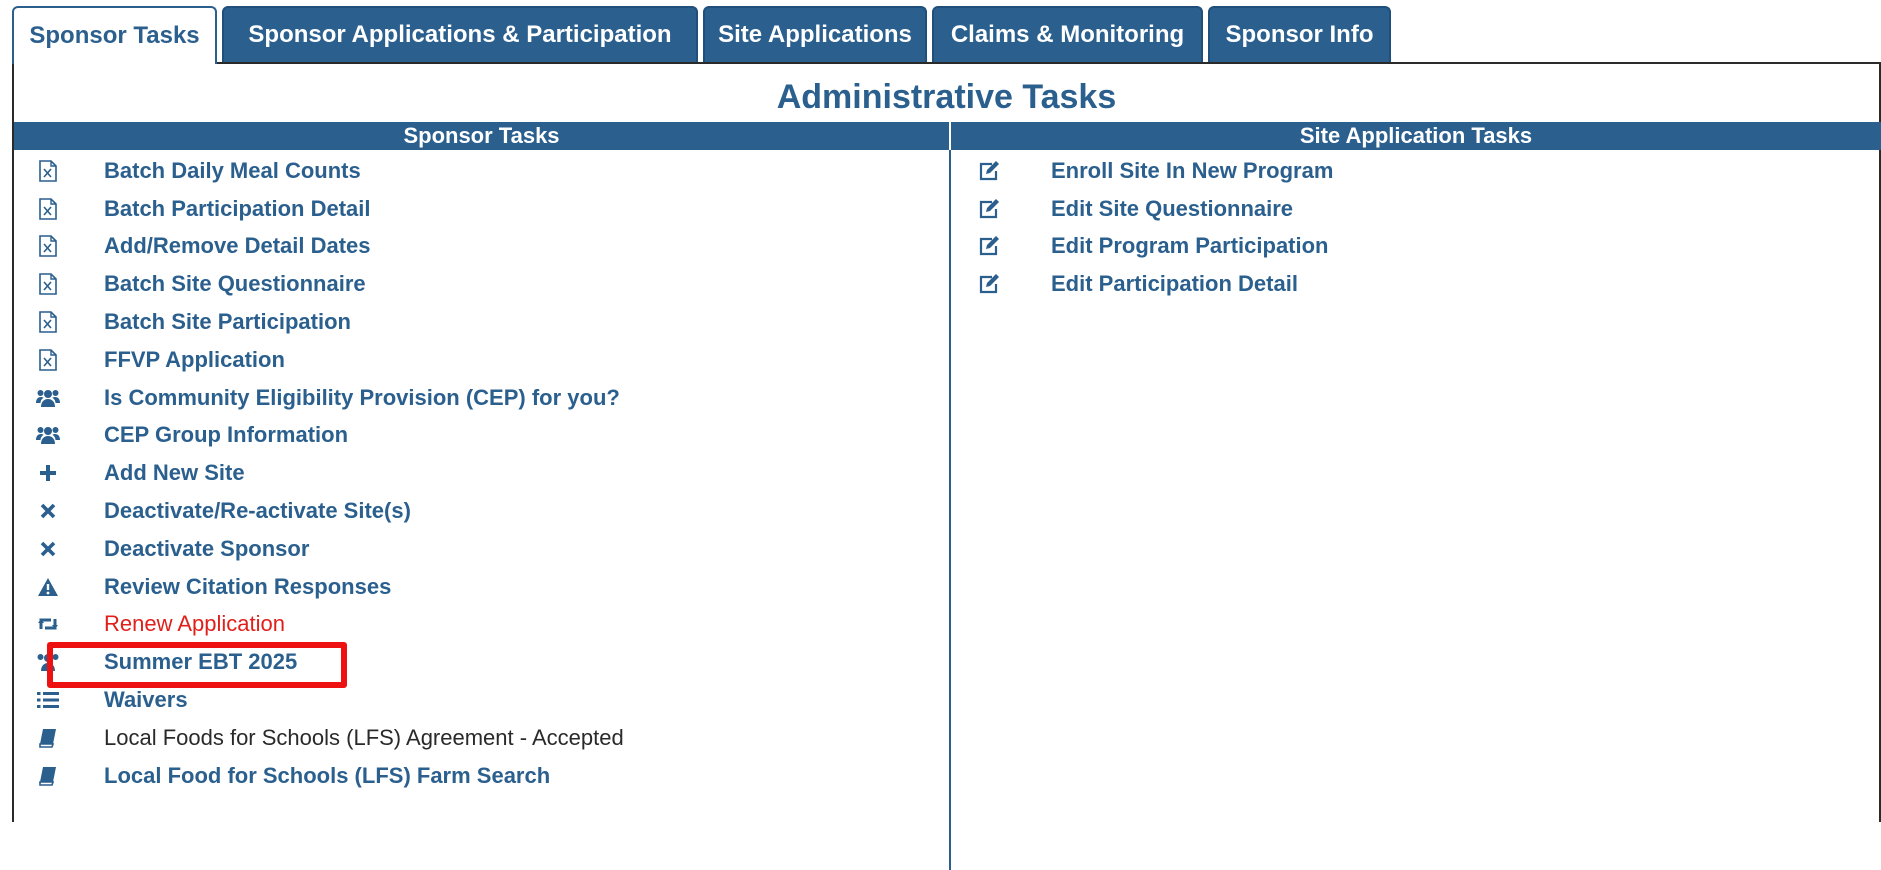 Image resolution: width=1881 pixels, height=870 pixels. I want to click on list-item: Enroll Site In New Program, so click(1416, 171).